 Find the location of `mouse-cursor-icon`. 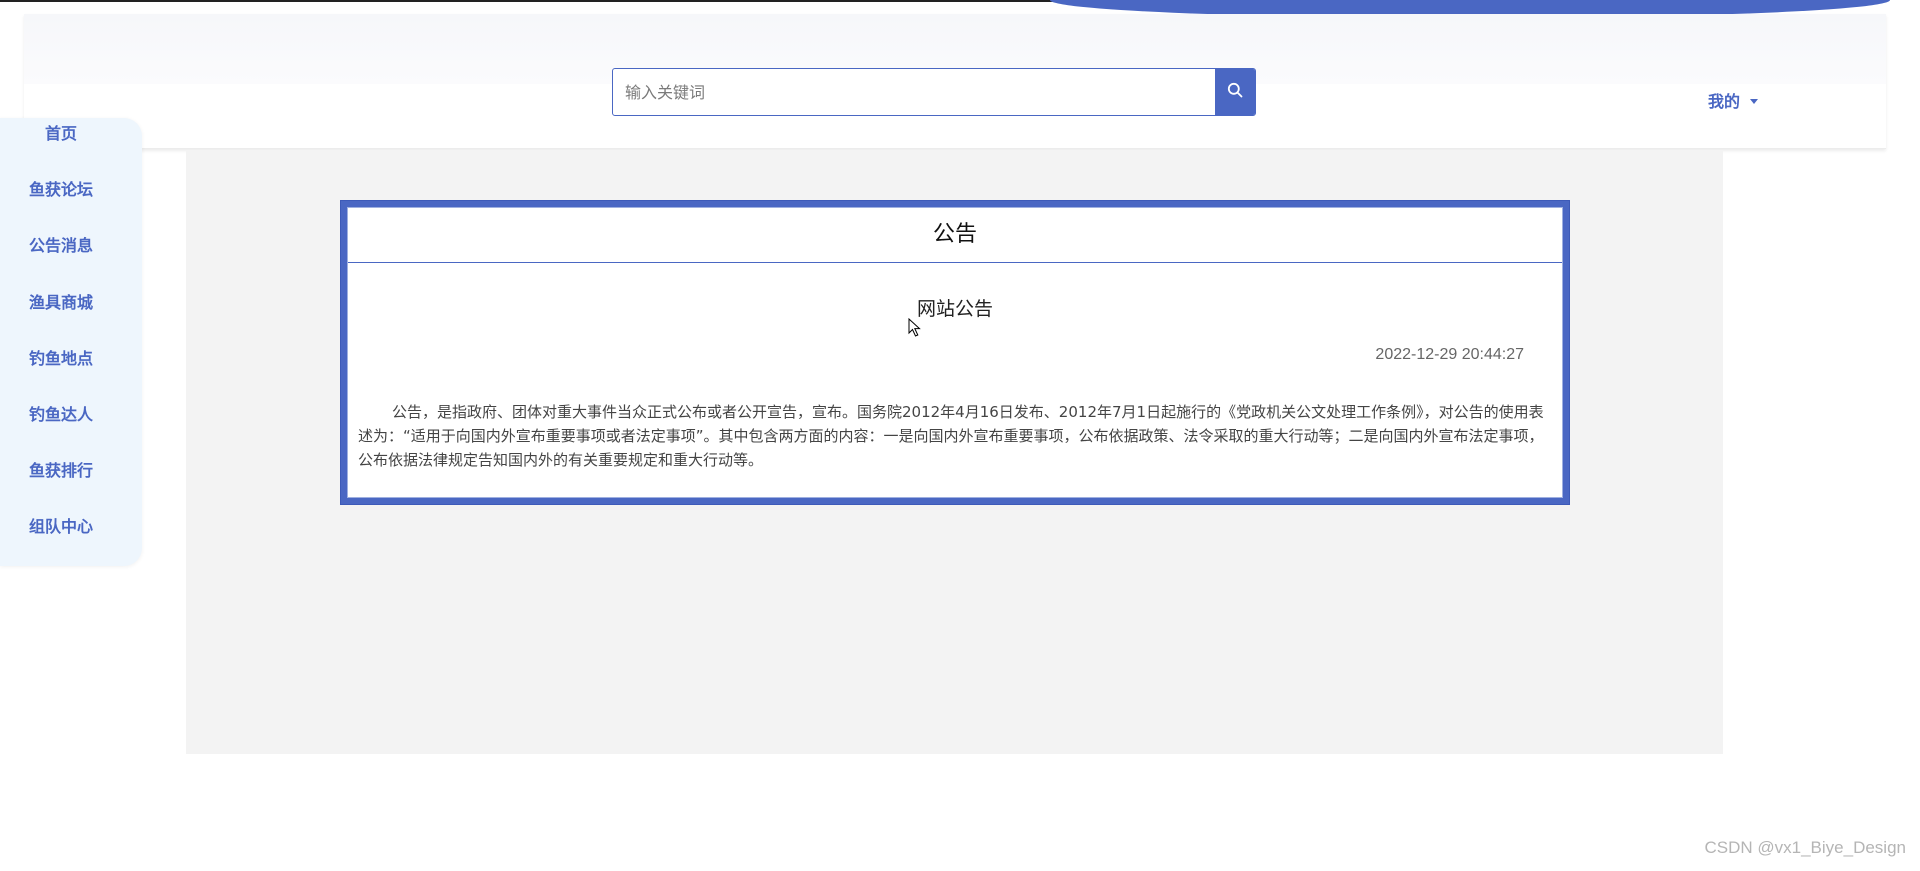

mouse-cursor-icon is located at coordinates (915, 329).